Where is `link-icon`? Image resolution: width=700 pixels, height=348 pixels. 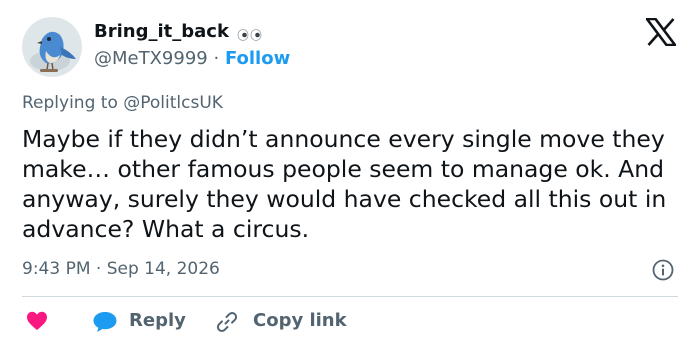
link-icon is located at coordinates (227, 322).